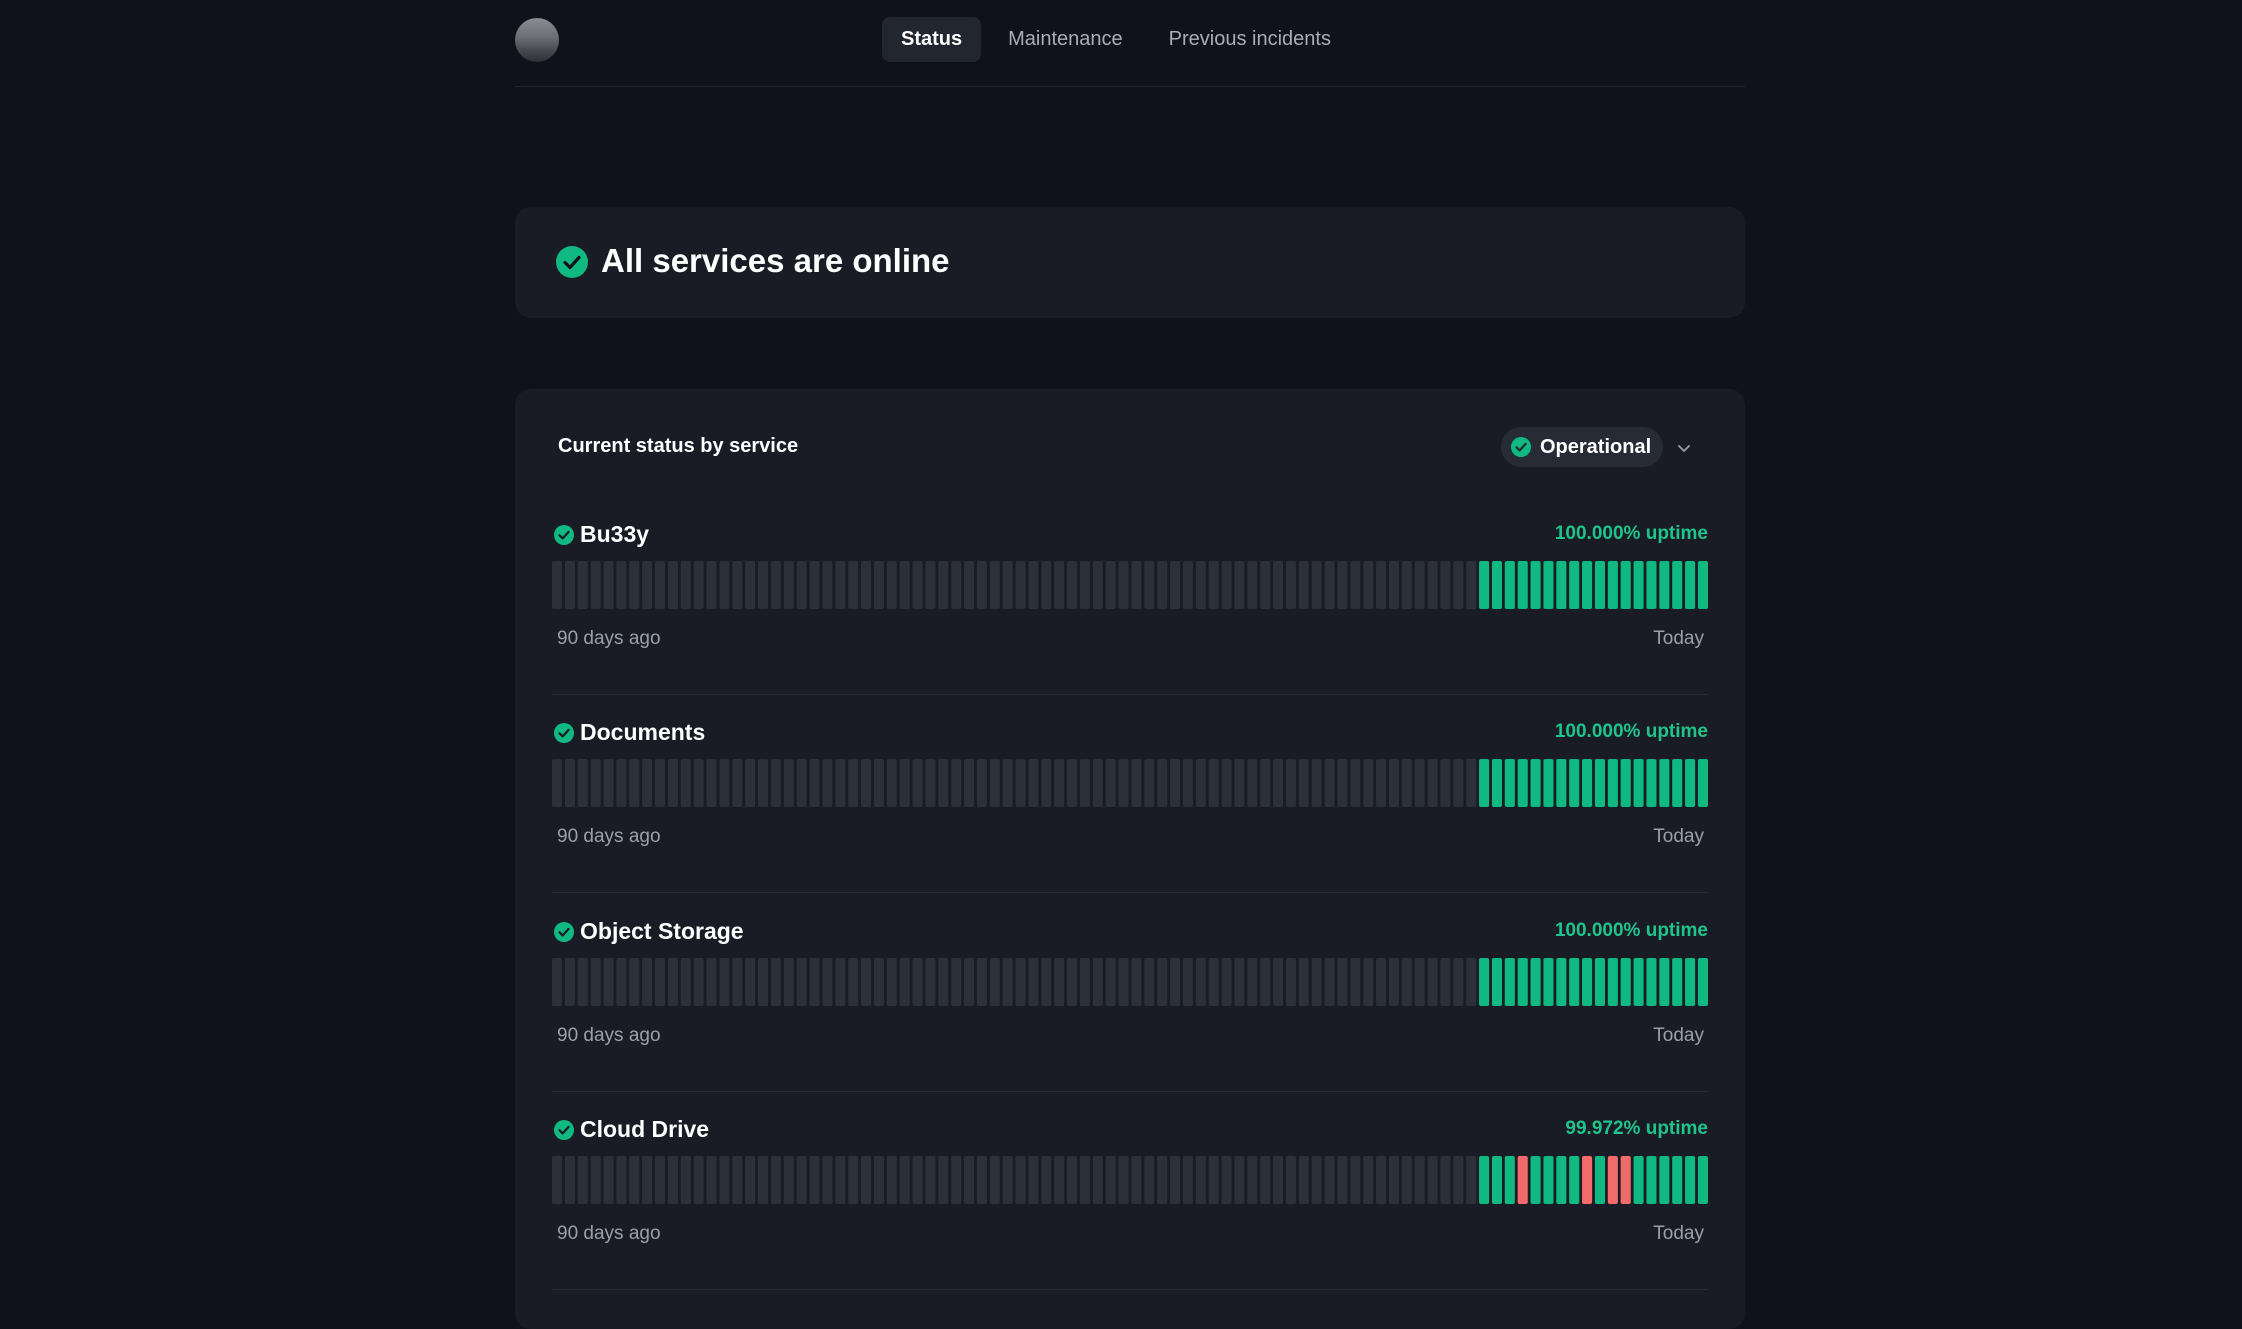 The height and width of the screenshot is (1329, 2242). What do you see at coordinates (1065, 39) in the screenshot?
I see `tab-maintenance: Maintenance` at bounding box center [1065, 39].